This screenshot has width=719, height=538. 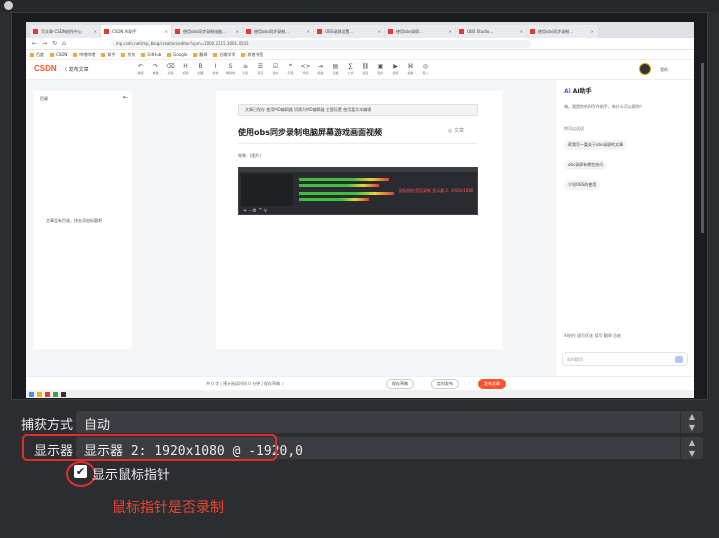 What do you see at coordinates (349, 31) in the screenshot?
I see `browser-tab: OBS录屏设置... ✕` at bounding box center [349, 31].